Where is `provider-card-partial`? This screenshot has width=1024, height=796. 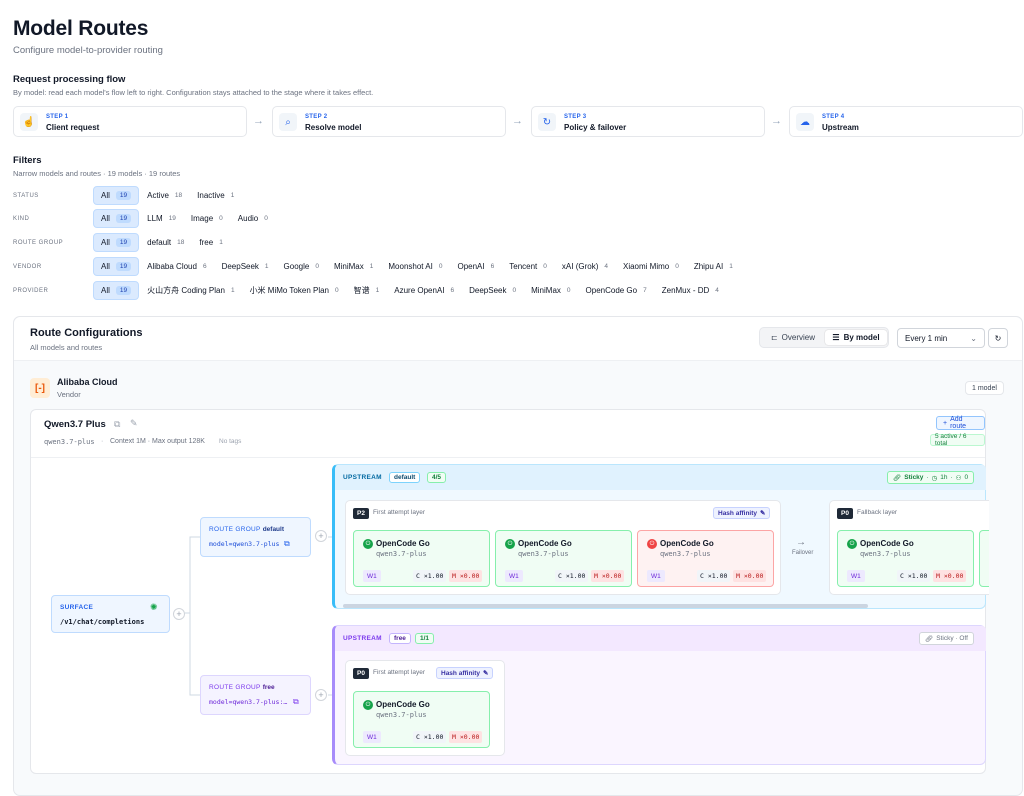 provider-card-partial is located at coordinates (984, 558).